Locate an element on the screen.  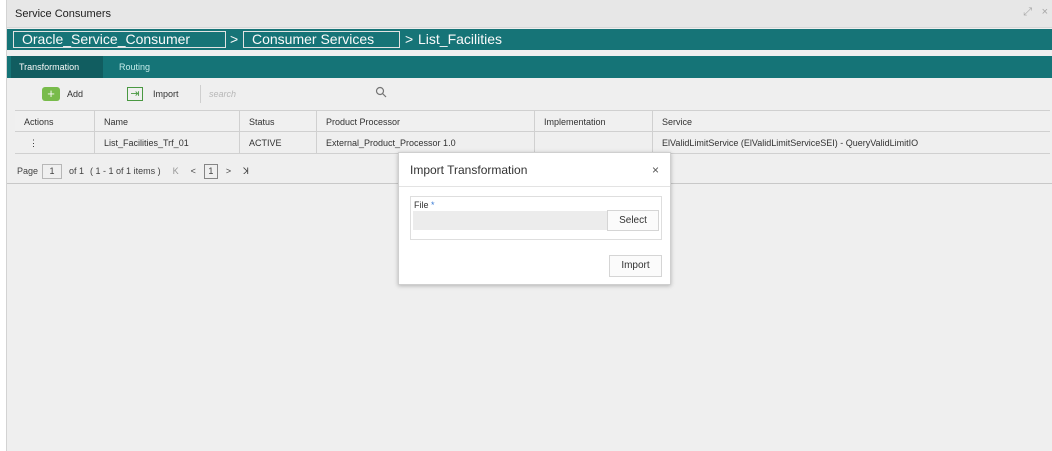
import-submit-button: Import is located at coordinates (635, 266).